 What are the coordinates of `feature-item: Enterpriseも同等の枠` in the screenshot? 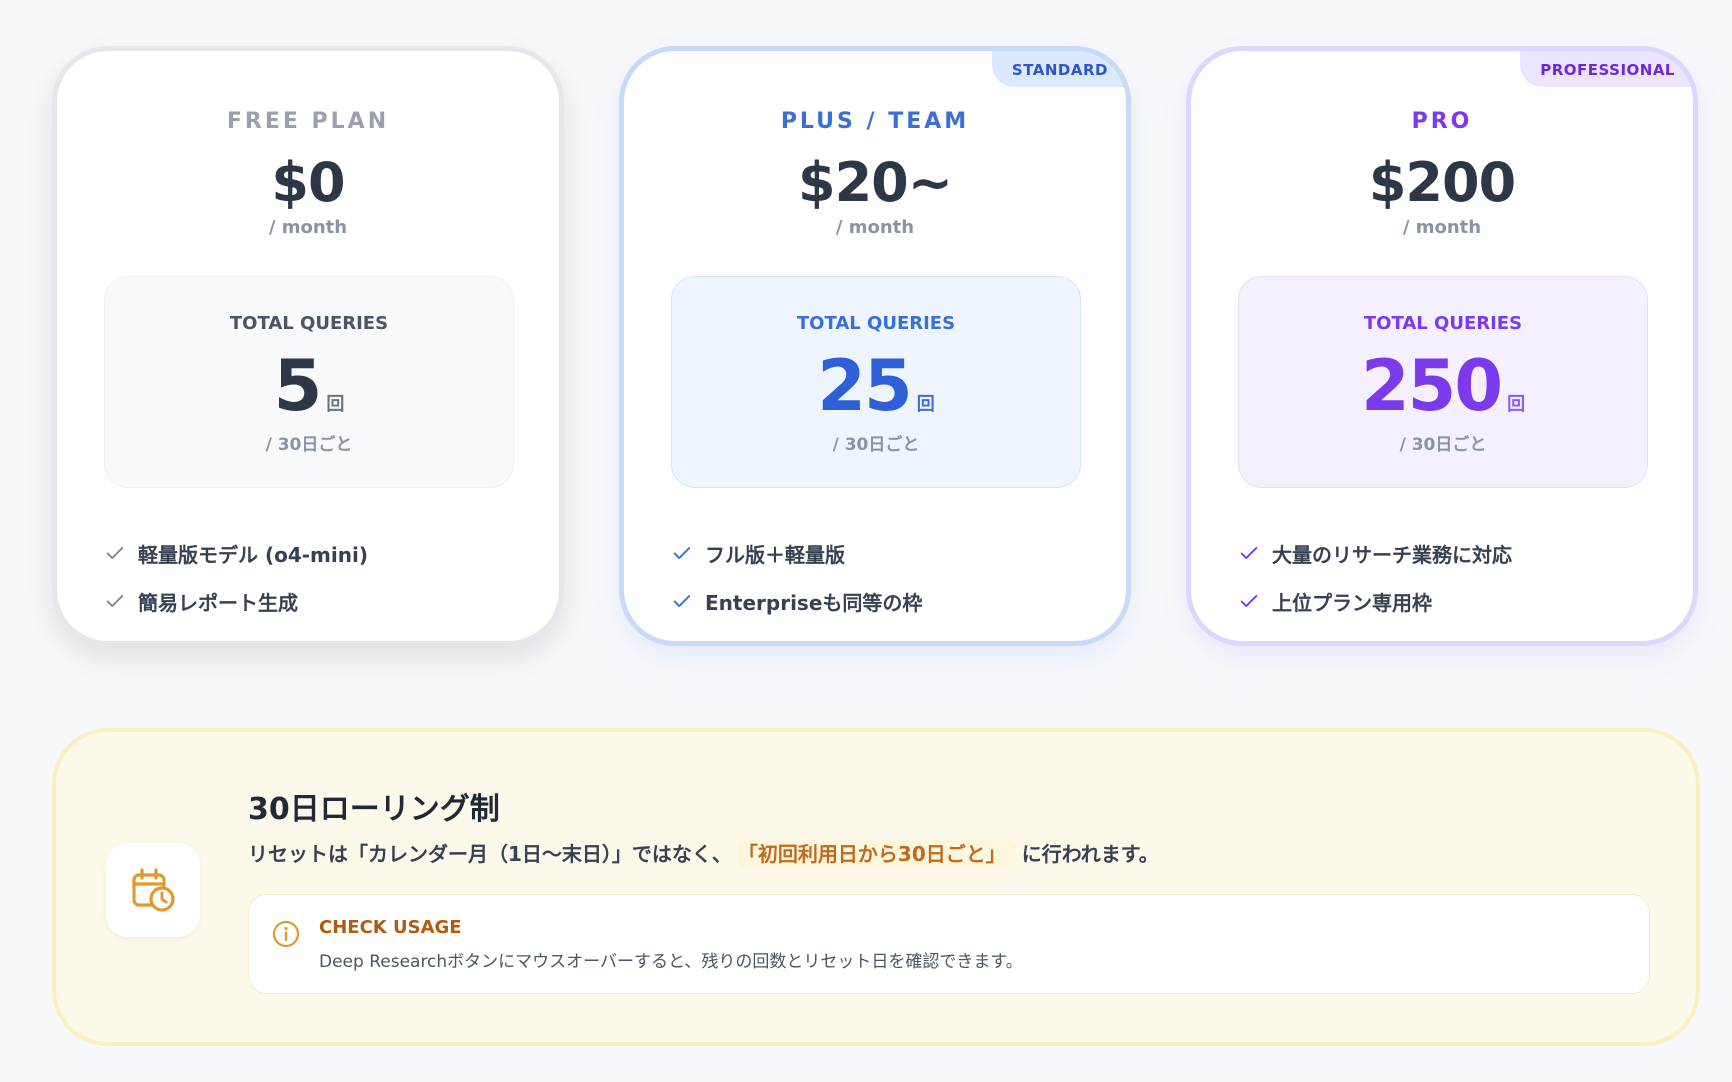 It's located at (881, 601).